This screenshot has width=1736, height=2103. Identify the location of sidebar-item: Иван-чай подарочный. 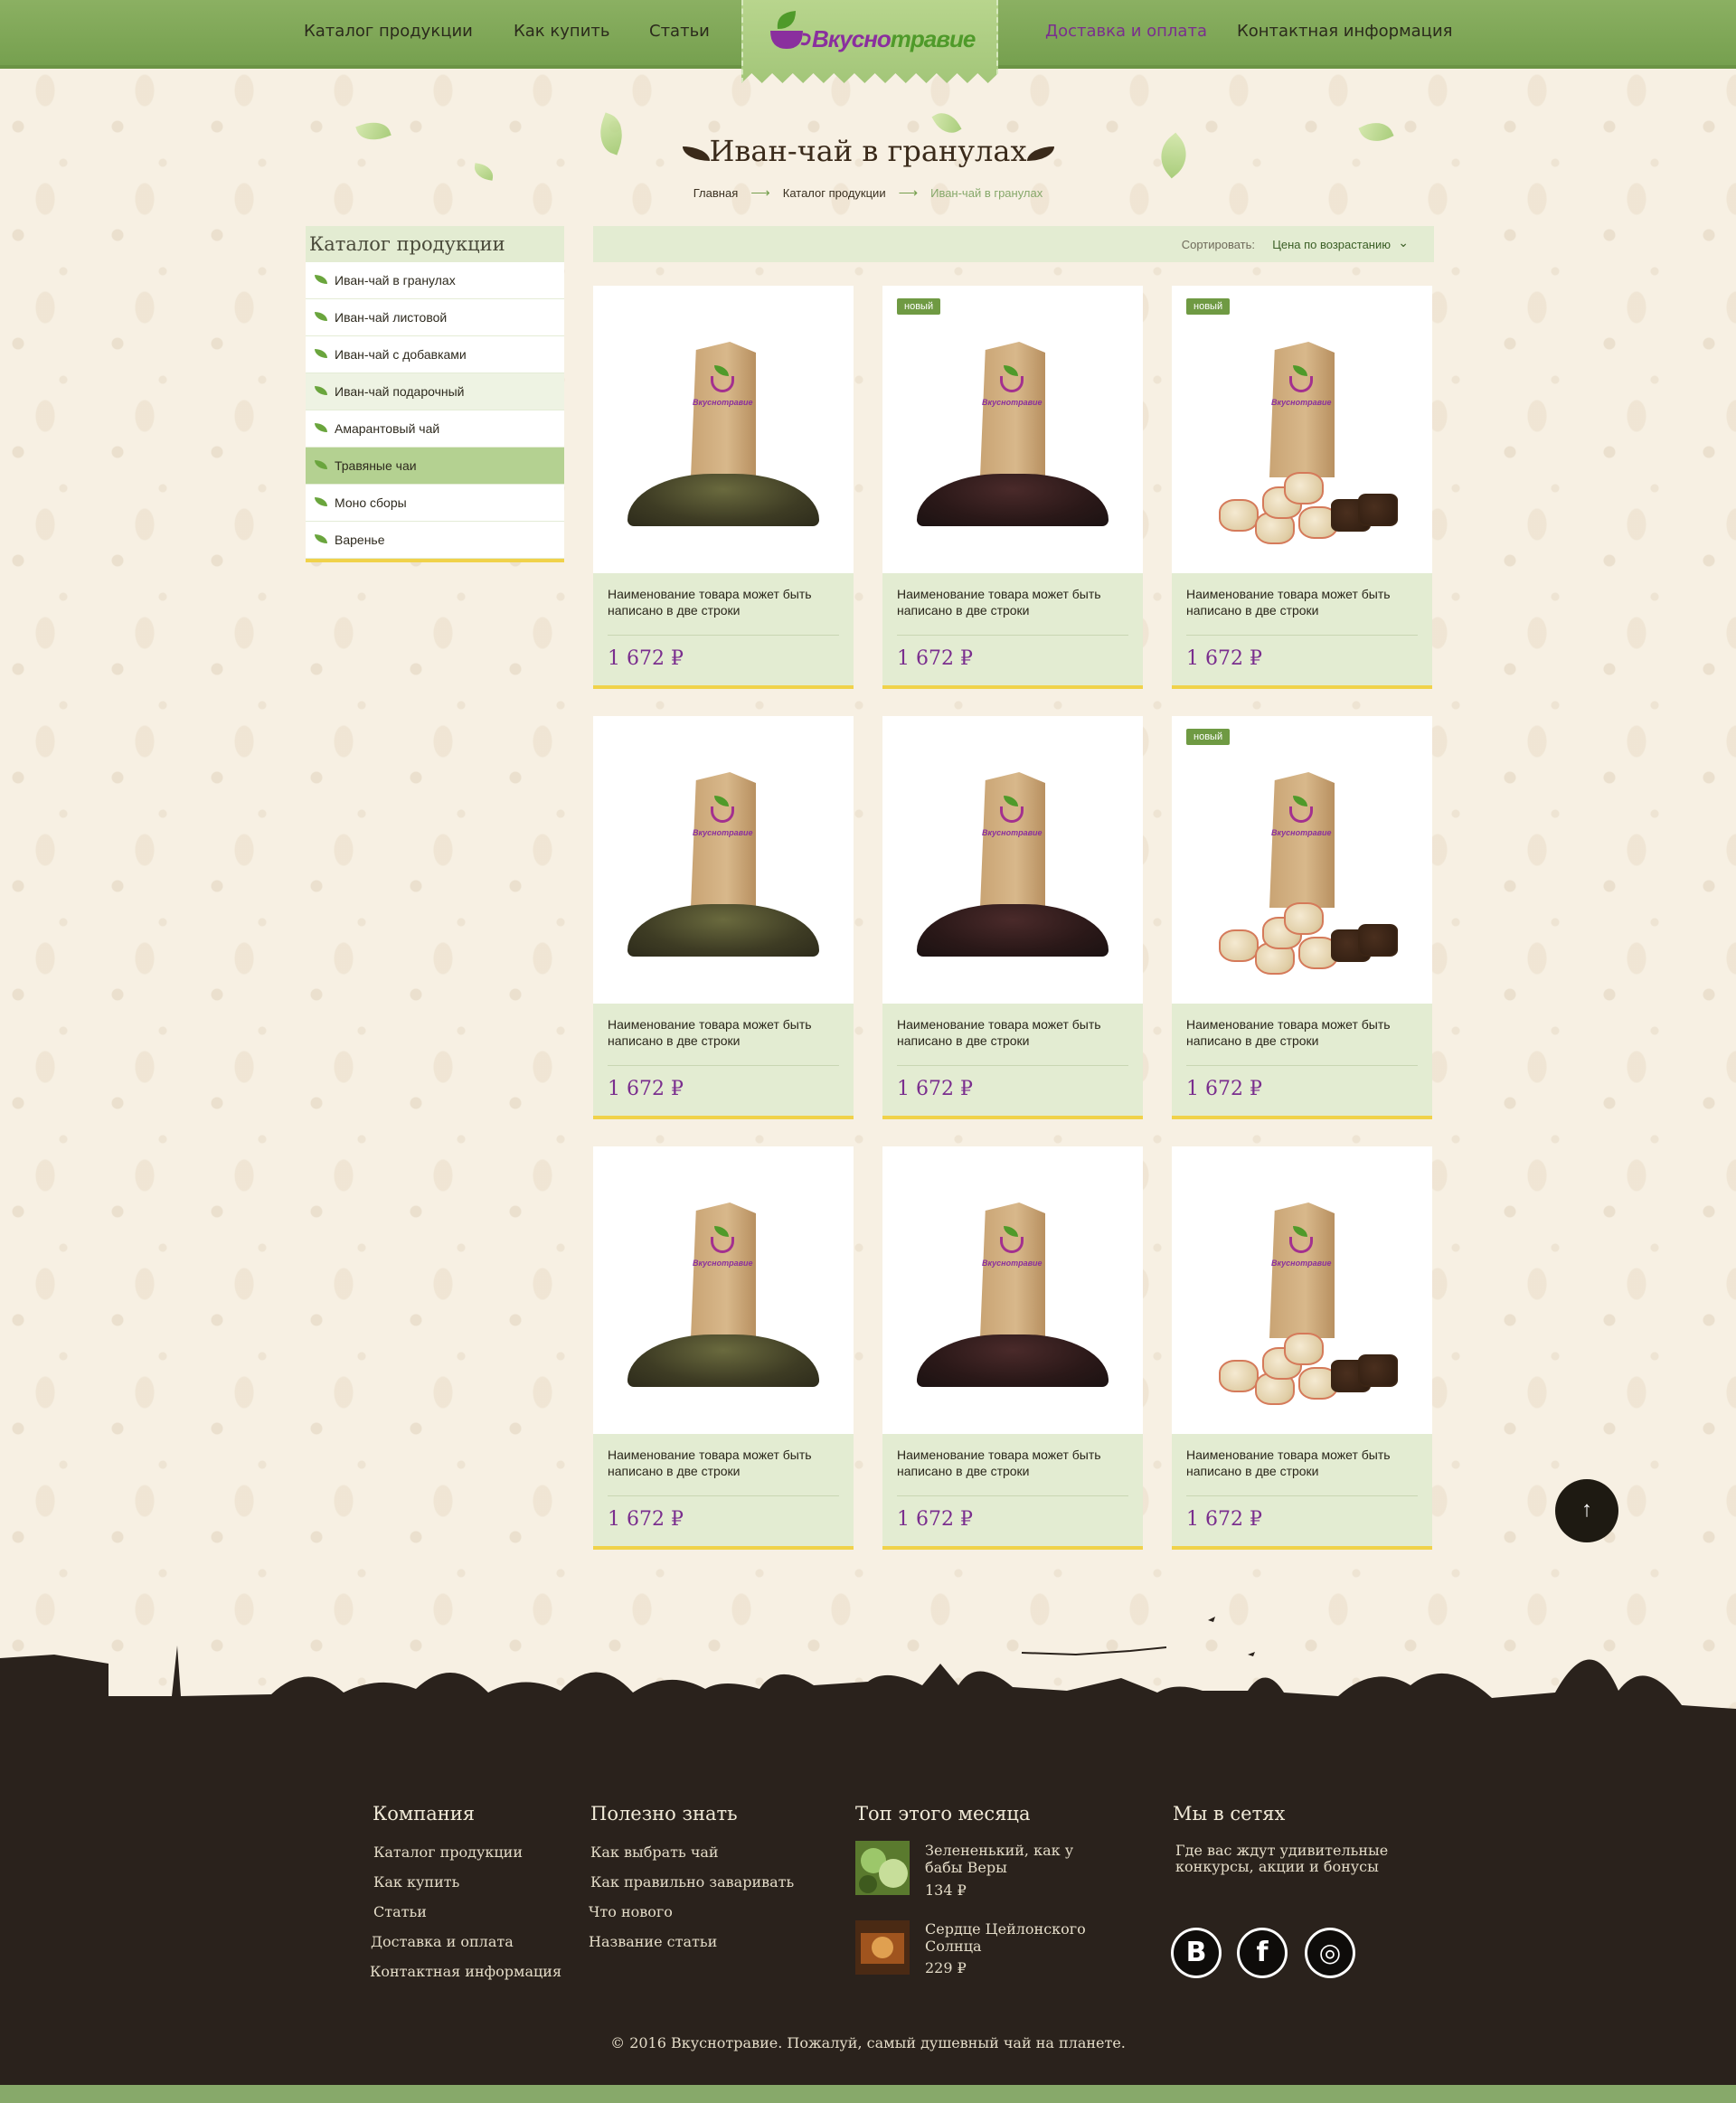
(435, 391).